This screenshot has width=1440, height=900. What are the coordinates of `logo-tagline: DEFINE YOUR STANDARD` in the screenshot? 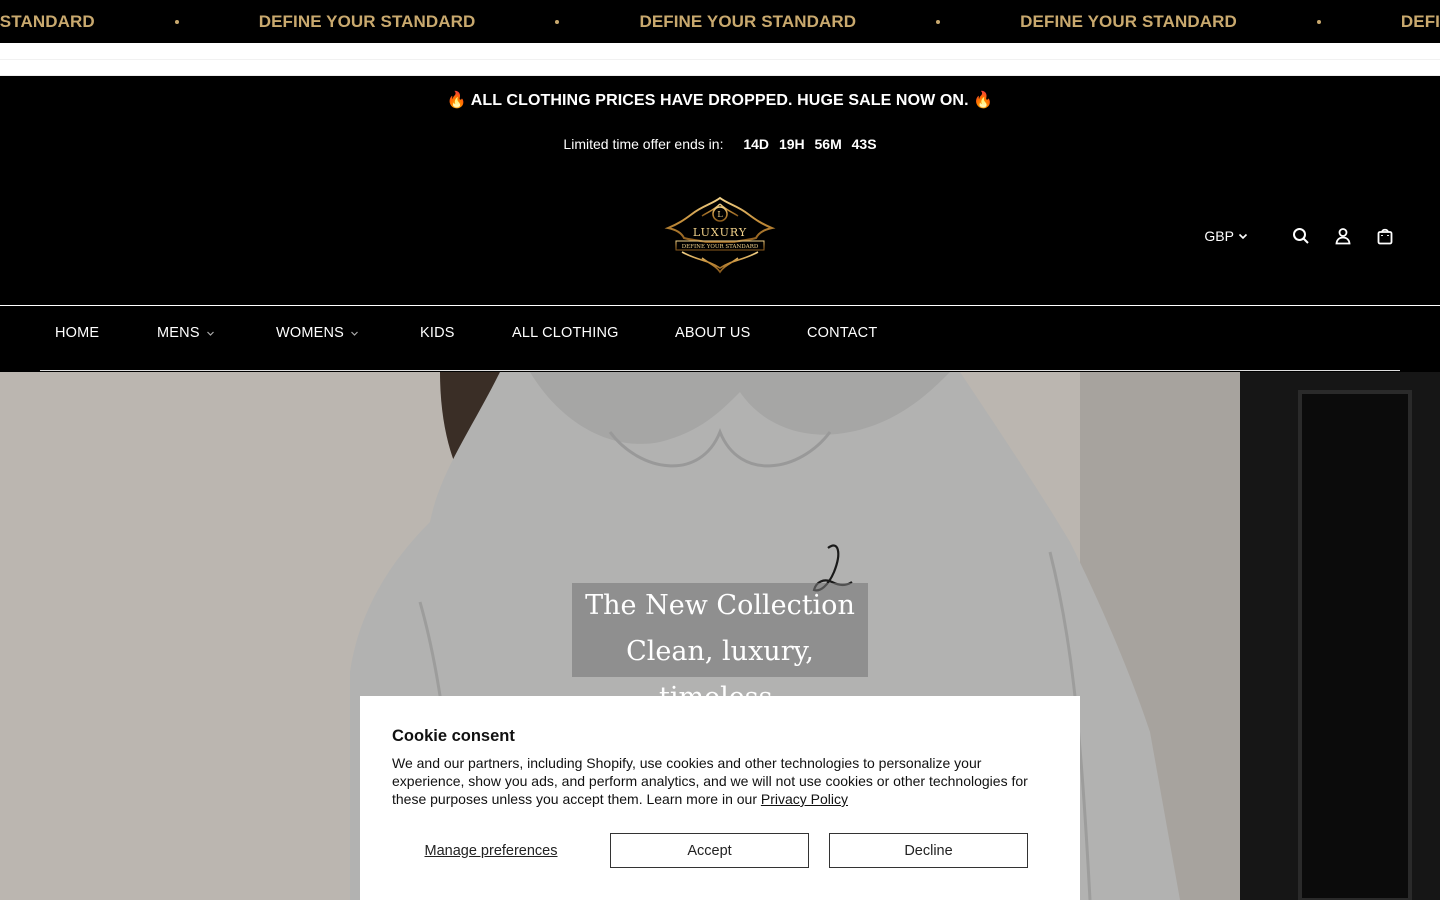 It's located at (720, 247).